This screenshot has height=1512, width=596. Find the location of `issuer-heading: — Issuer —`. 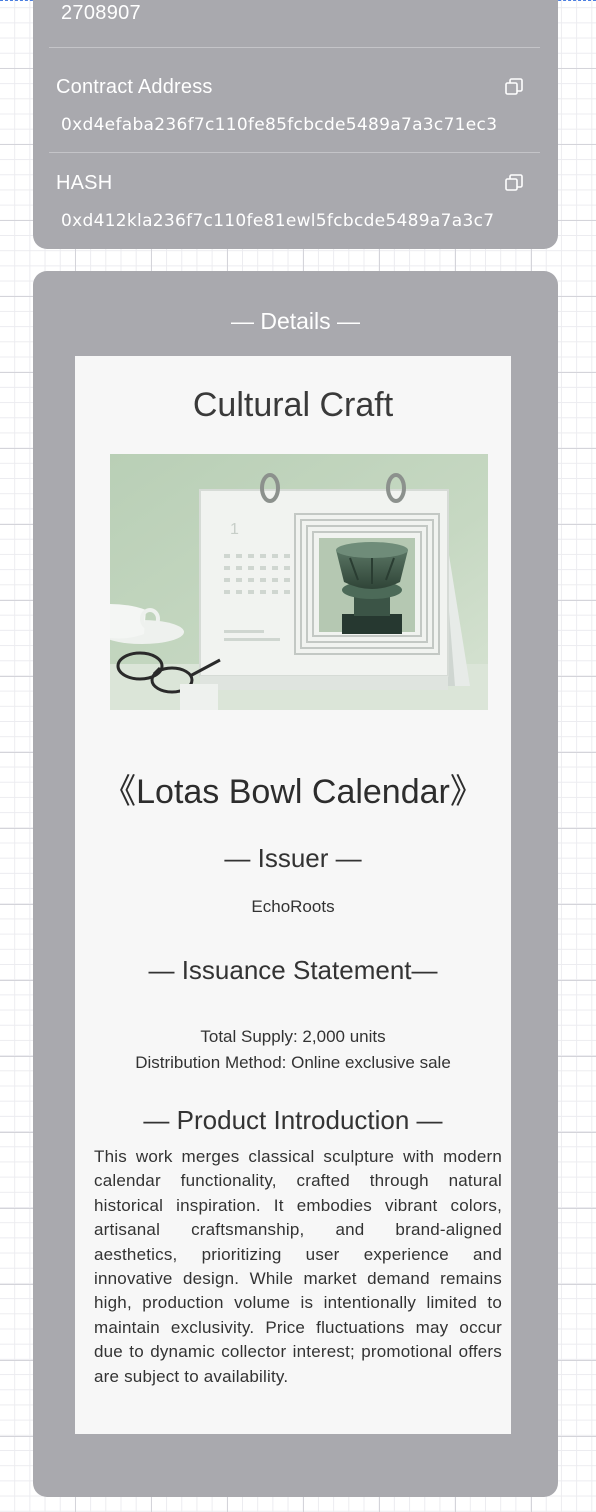

issuer-heading: — Issuer — is located at coordinates (293, 858).